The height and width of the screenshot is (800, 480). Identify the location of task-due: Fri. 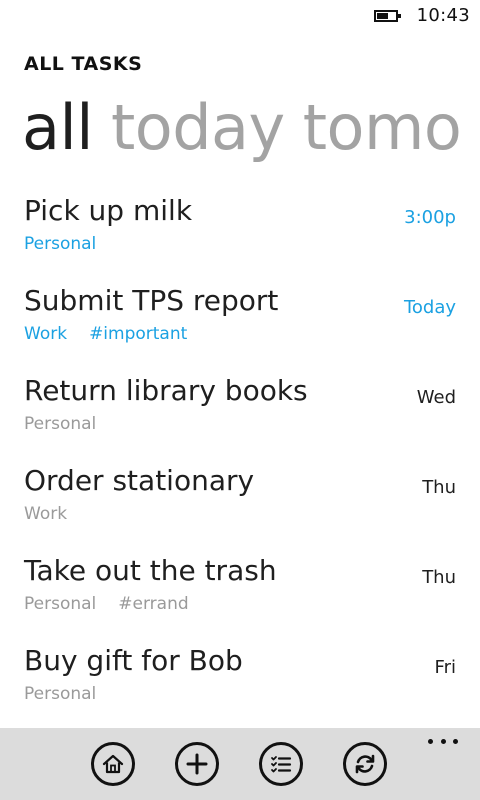
(445, 667).